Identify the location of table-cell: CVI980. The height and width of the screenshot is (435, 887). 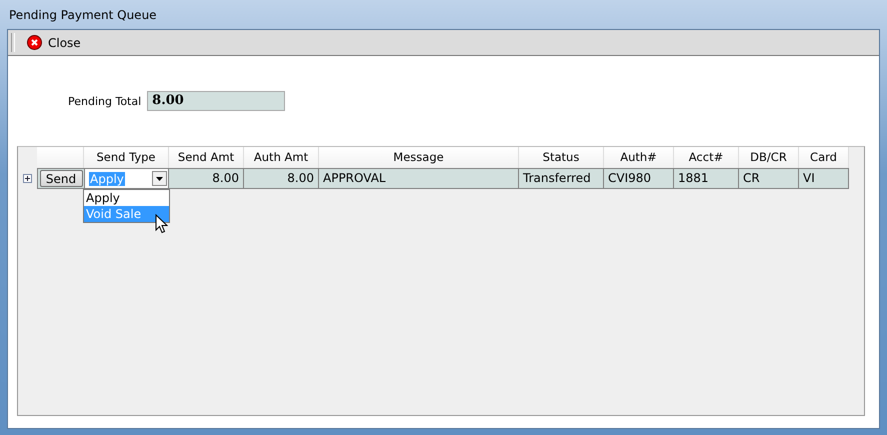
(639, 178).